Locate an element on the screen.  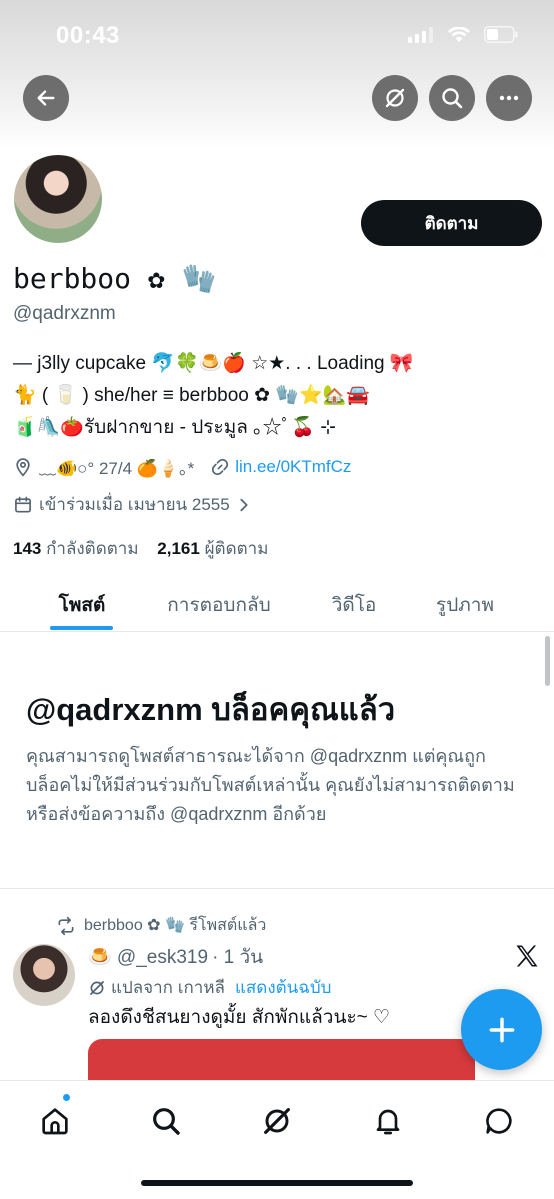
bio-line: 🐈 ( 🥛 ) she/her ≡ berbboo ✿ 🧤⭐🏡🚘 is located at coordinates (191, 395).